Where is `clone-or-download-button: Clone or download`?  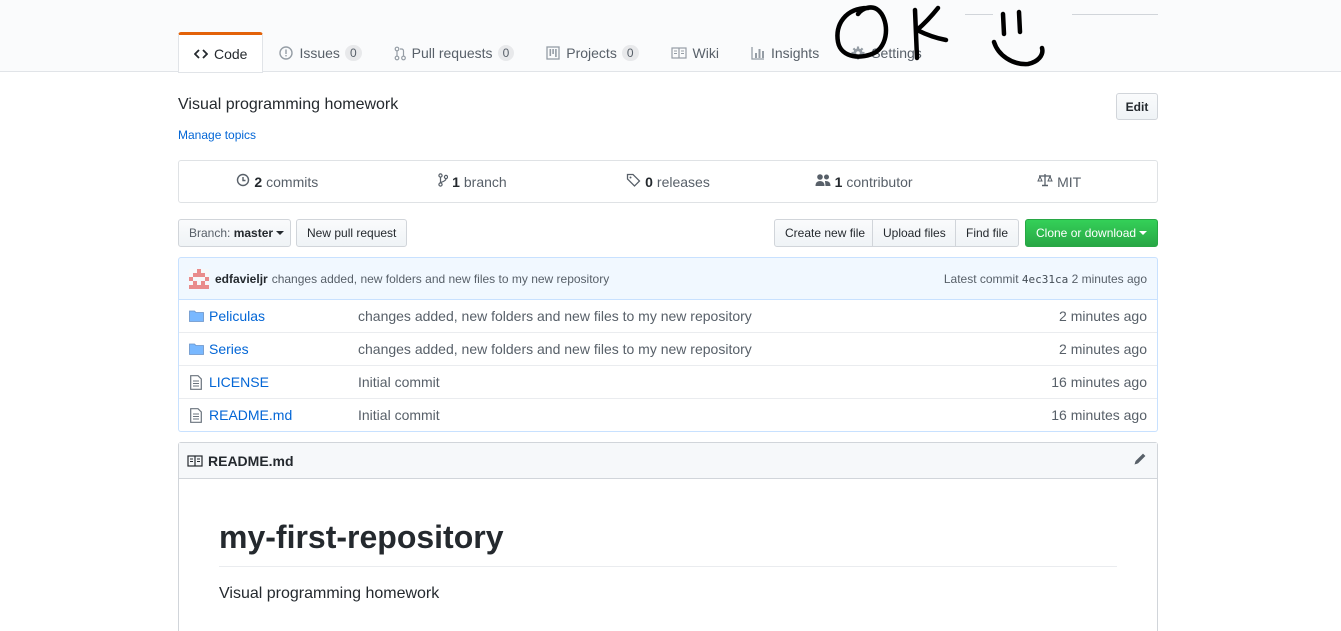 clone-or-download-button: Clone or download is located at coordinates (1091, 233).